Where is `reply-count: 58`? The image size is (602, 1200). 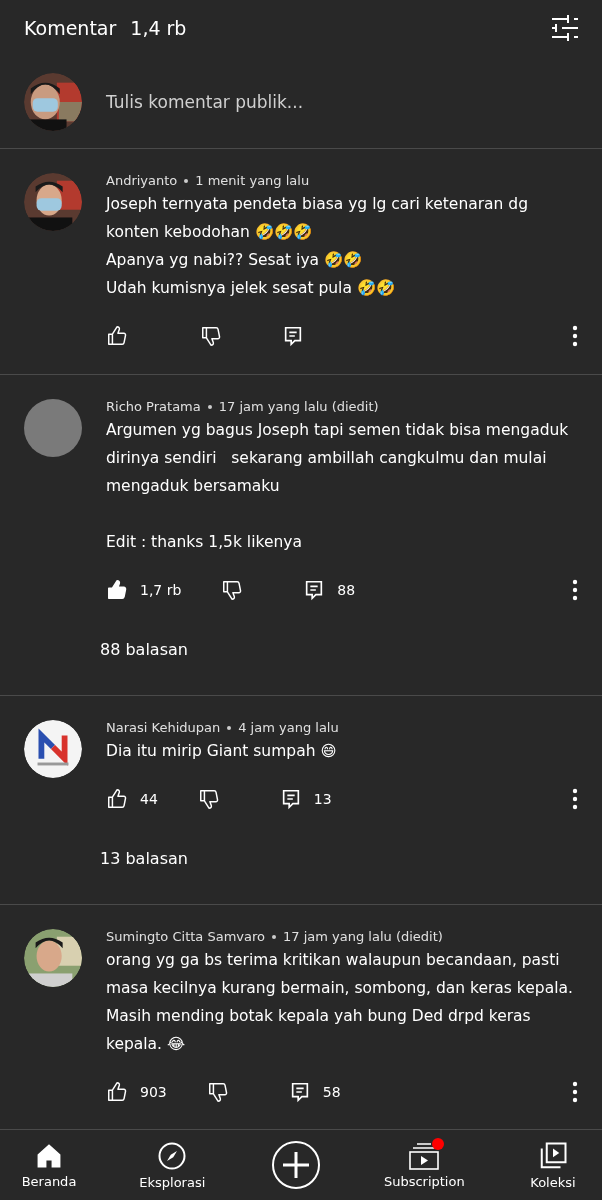 reply-count: 58 is located at coordinates (331, 1092).